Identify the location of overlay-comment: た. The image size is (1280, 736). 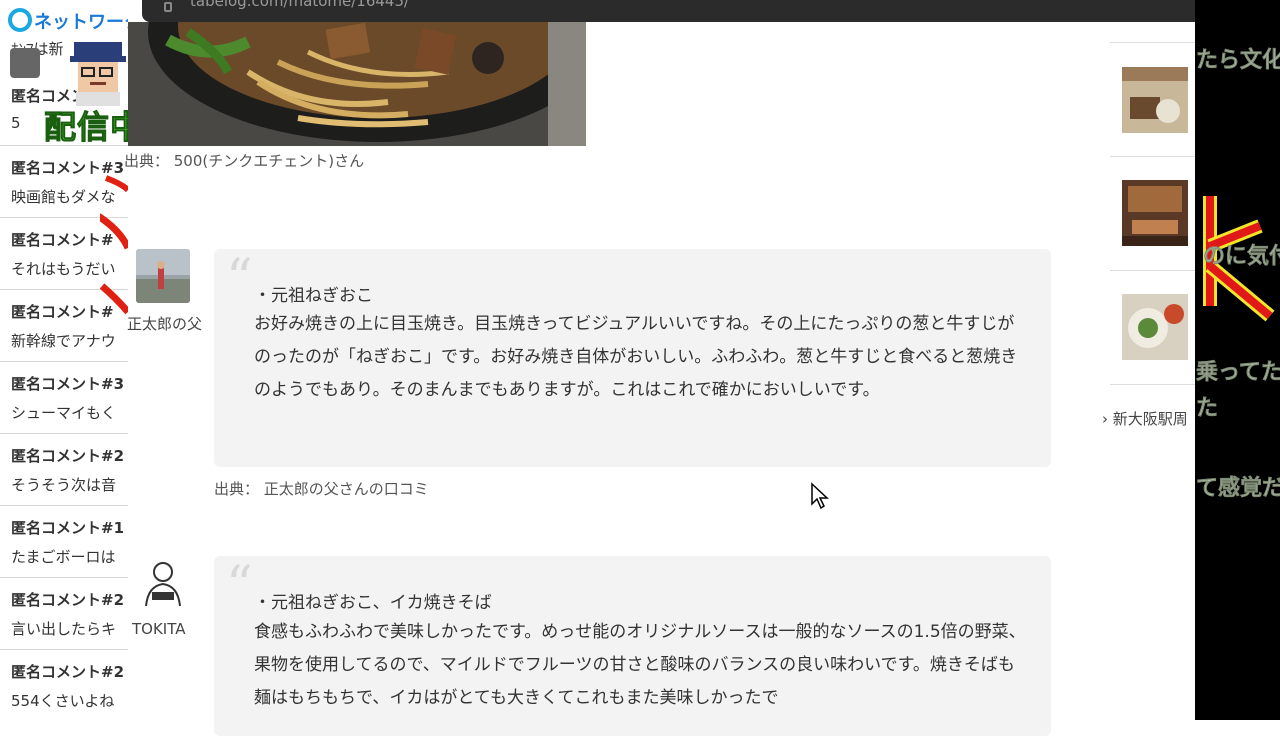
(1207, 409).